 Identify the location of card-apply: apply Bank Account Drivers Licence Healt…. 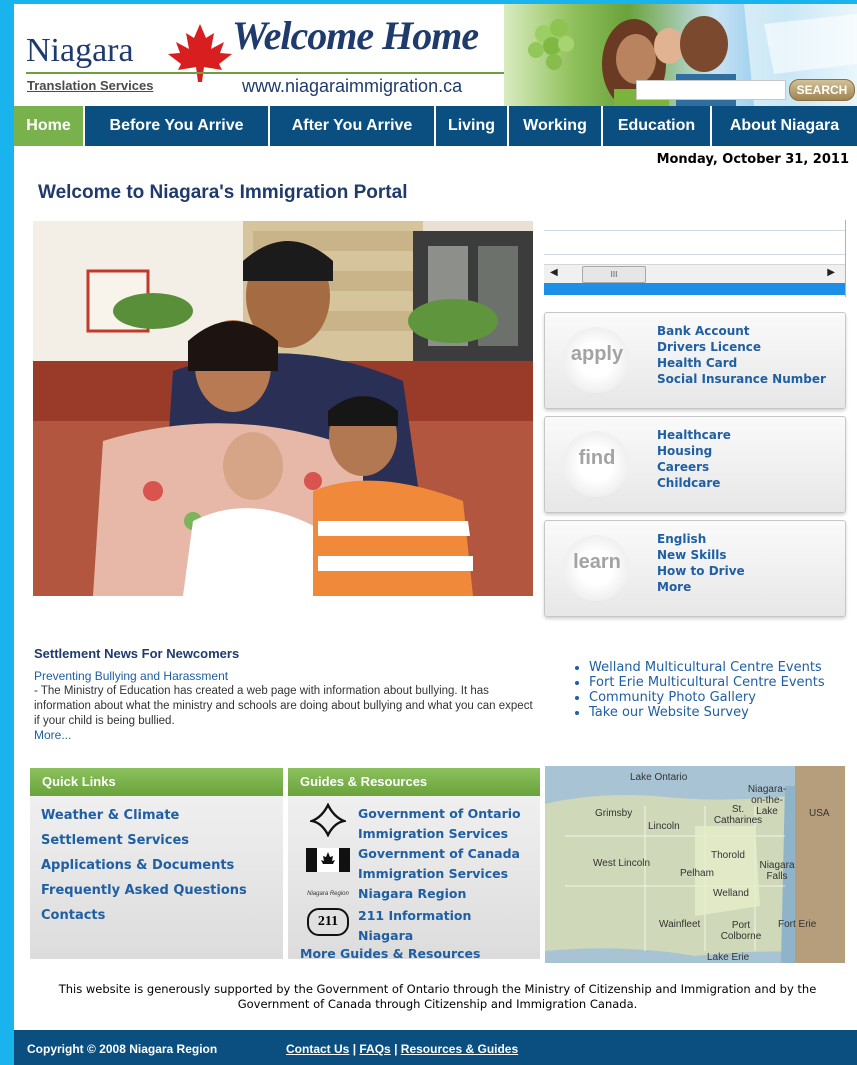
(695, 360).